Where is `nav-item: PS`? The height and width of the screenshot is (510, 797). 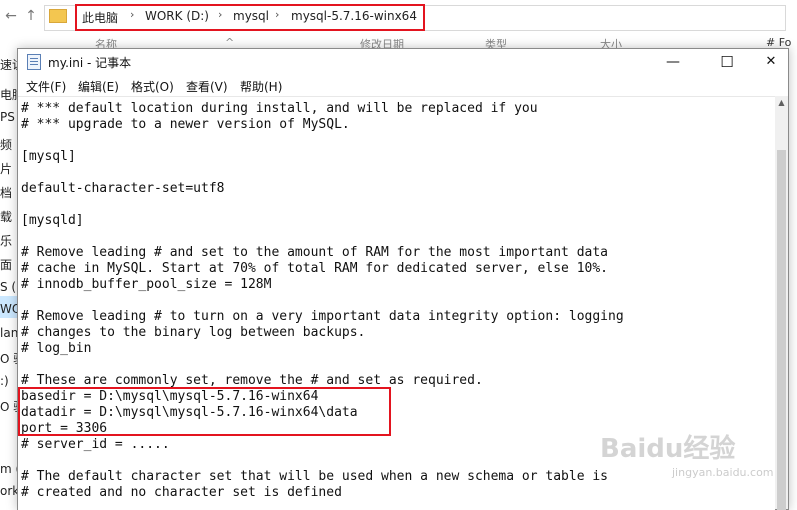
nav-item: PS is located at coordinates (8, 117).